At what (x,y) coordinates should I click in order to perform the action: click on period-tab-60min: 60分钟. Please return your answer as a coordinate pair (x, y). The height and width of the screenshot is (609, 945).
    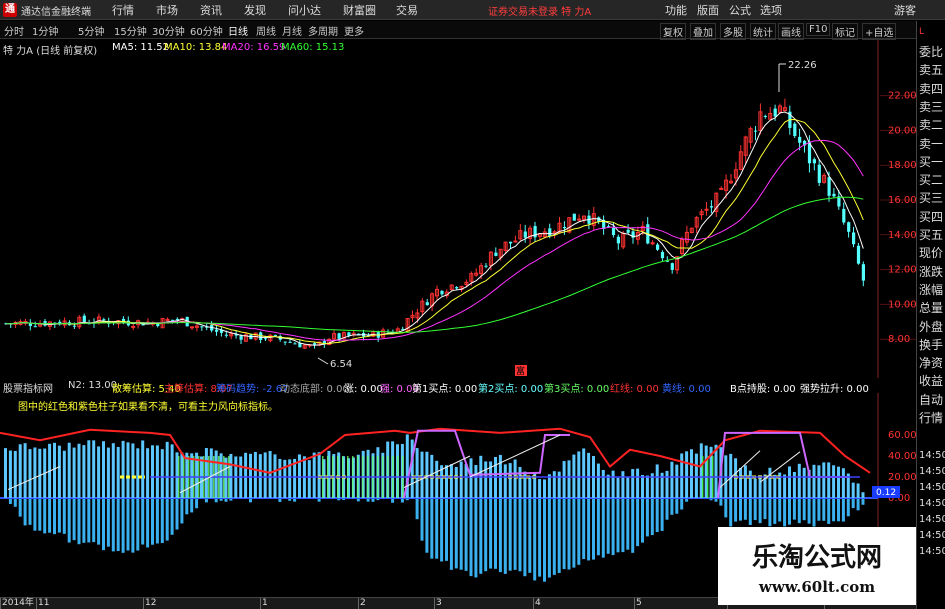
    Looking at the image, I should click on (206, 30).